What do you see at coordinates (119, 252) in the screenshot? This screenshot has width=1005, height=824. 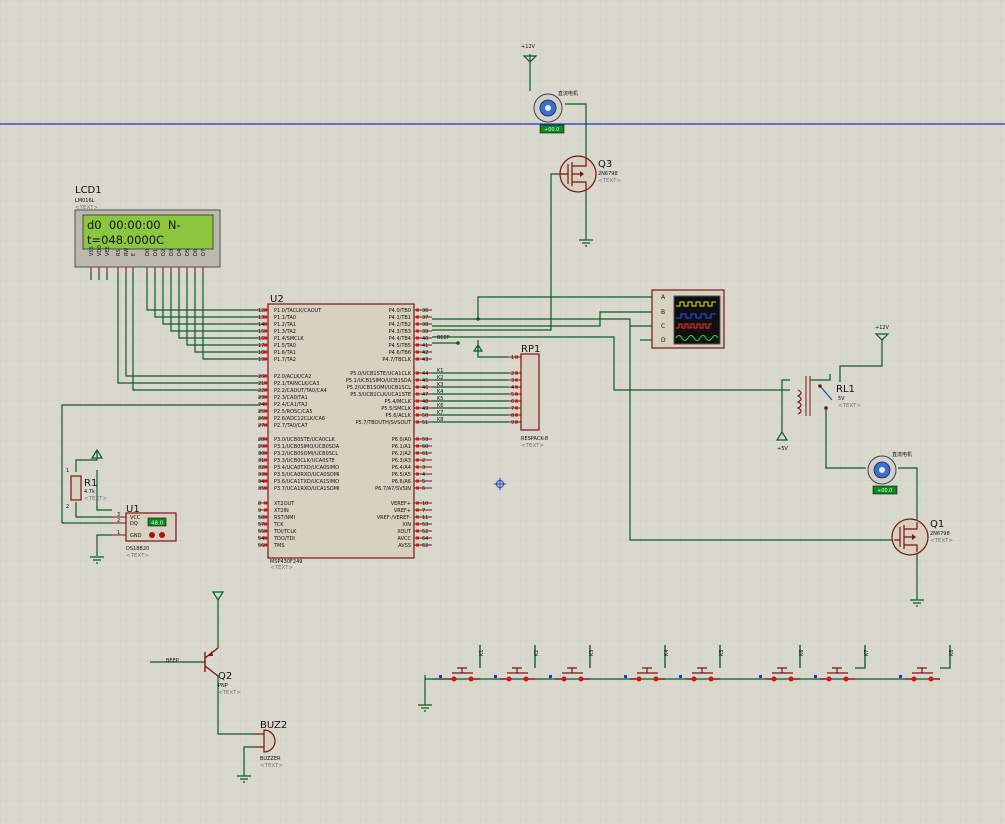 I see `lcd-pin-label: RS` at bounding box center [119, 252].